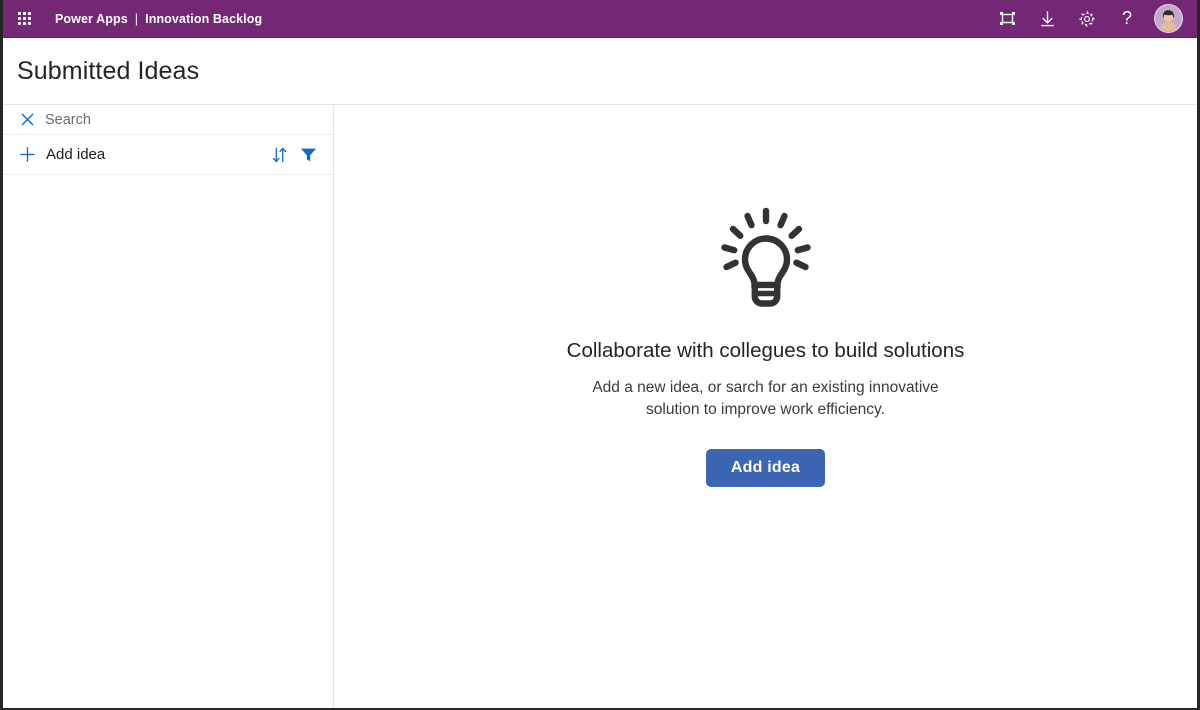  Describe the element at coordinates (27, 155) in the screenshot. I see `plus-icon` at that location.